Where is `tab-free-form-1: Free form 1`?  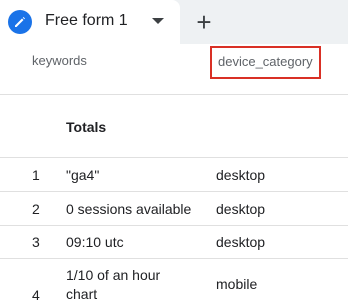
tab-free-form-1: Free form 1 is located at coordinates (90, 22).